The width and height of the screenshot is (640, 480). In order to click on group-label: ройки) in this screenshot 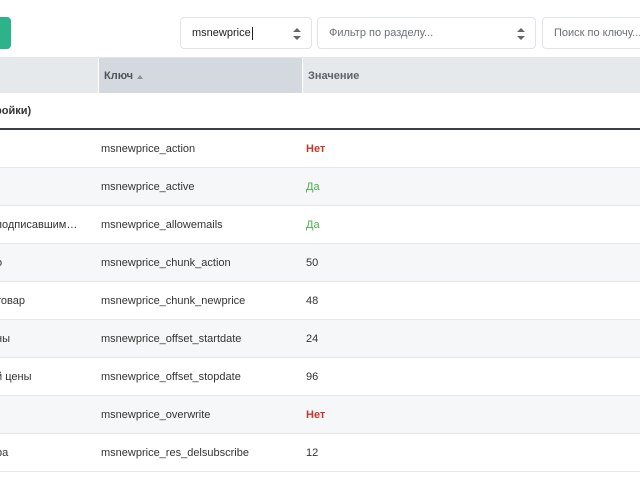, I will do `click(16, 110)`.